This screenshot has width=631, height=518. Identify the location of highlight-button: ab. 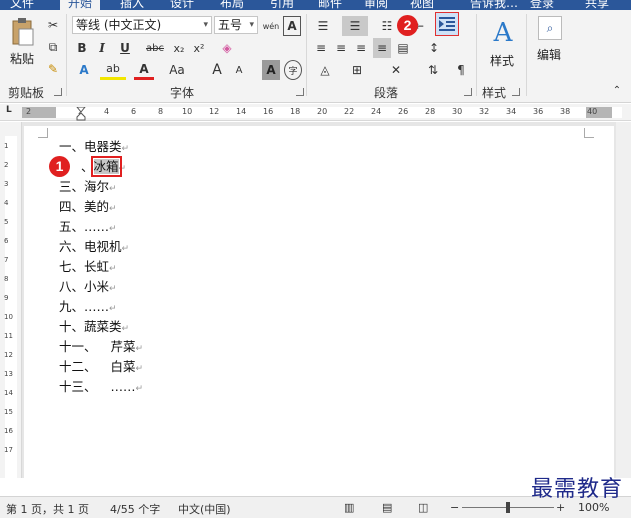
(113, 70).